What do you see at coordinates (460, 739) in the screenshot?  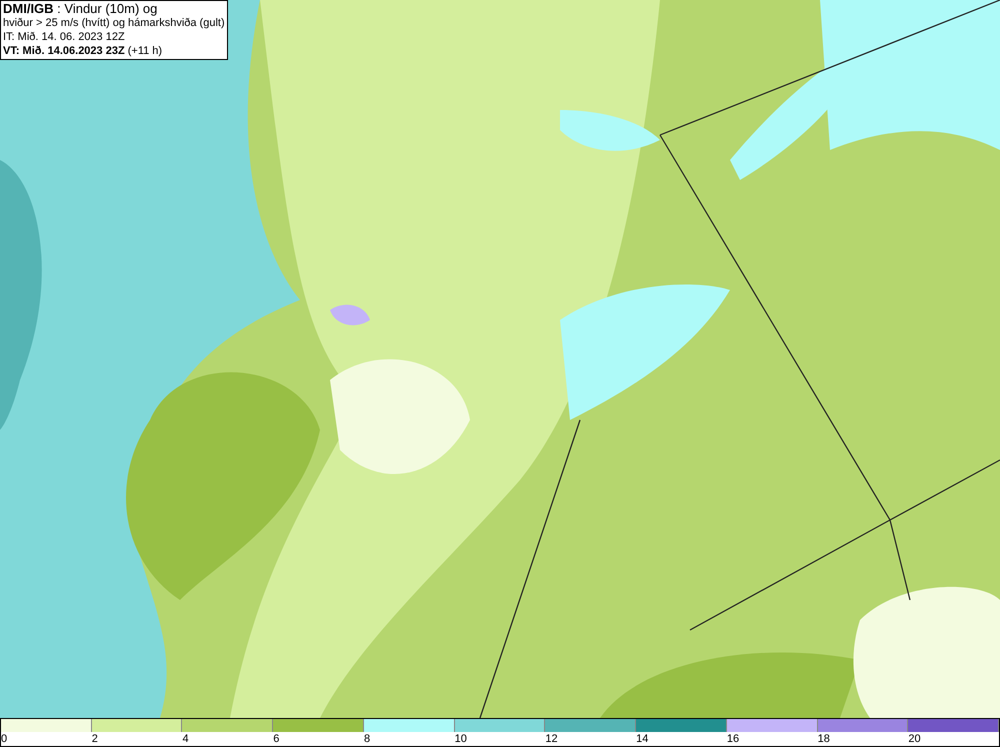 I see `legend-label: 10` at bounding box center [460, 739].